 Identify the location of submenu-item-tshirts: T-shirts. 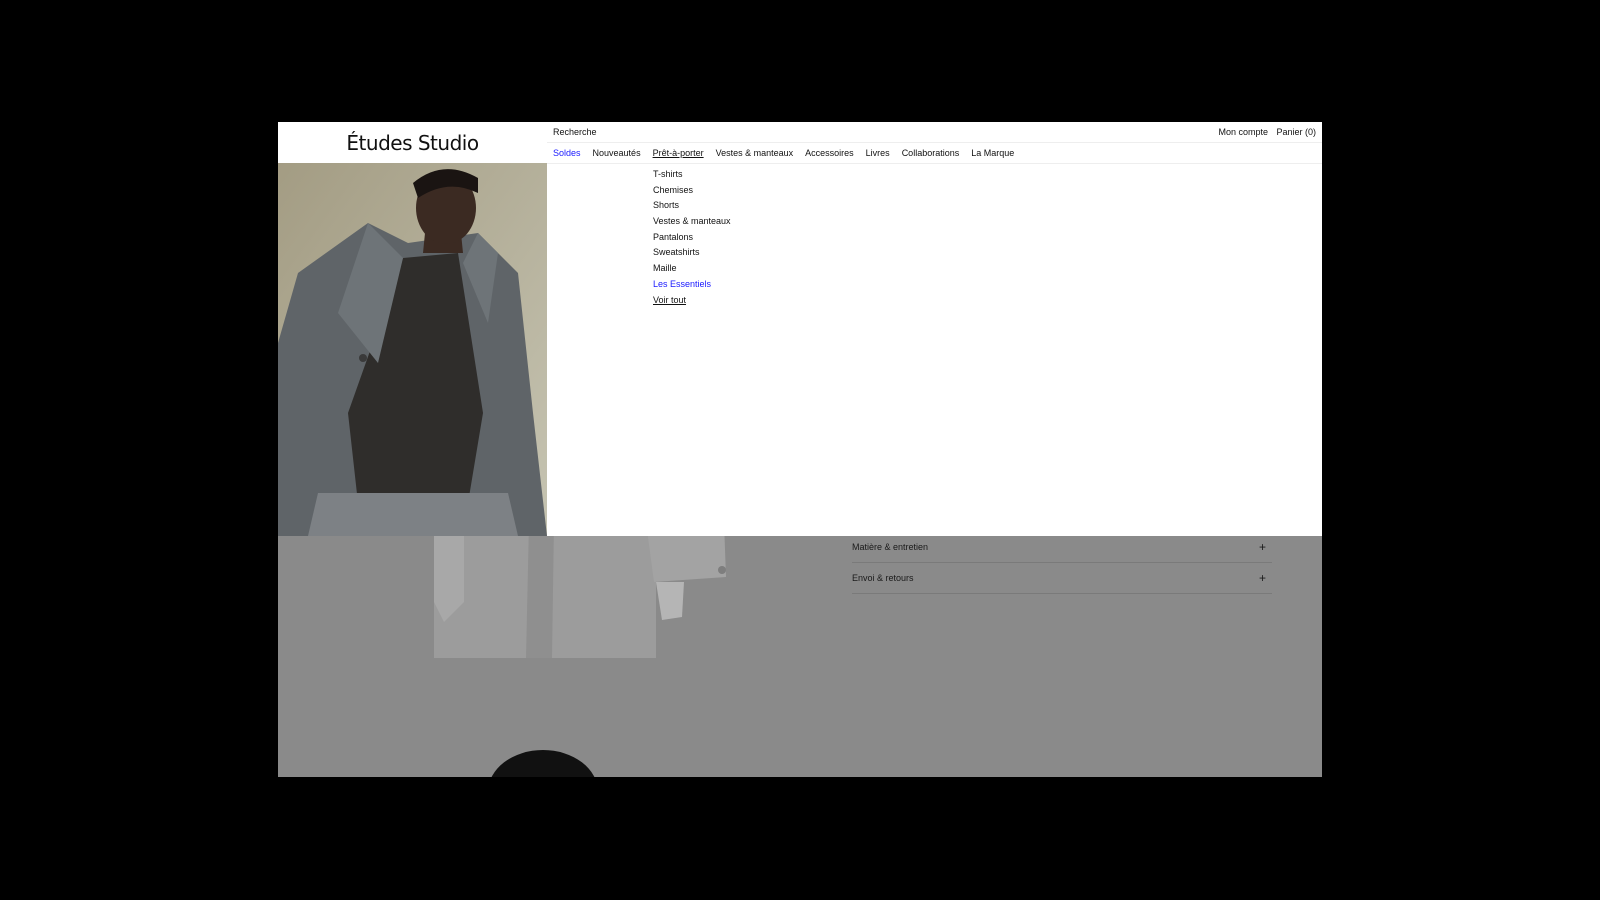
(692, 175).